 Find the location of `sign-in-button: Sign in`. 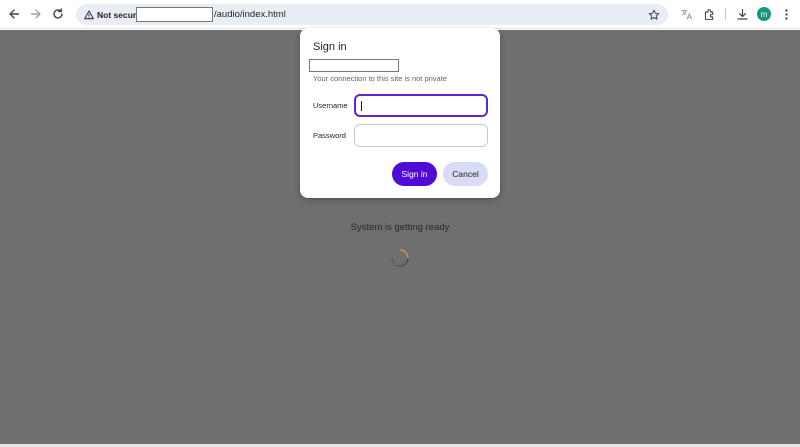

sign-in-button: Sign in is located at coordinates (414, 174).